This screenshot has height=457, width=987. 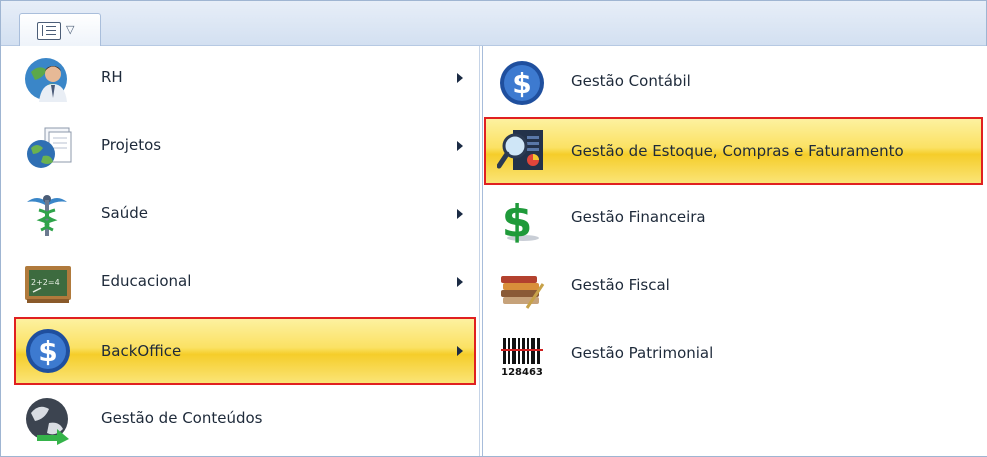 I want to click on magnifier-chart-icon, so click(x=520, y=150).